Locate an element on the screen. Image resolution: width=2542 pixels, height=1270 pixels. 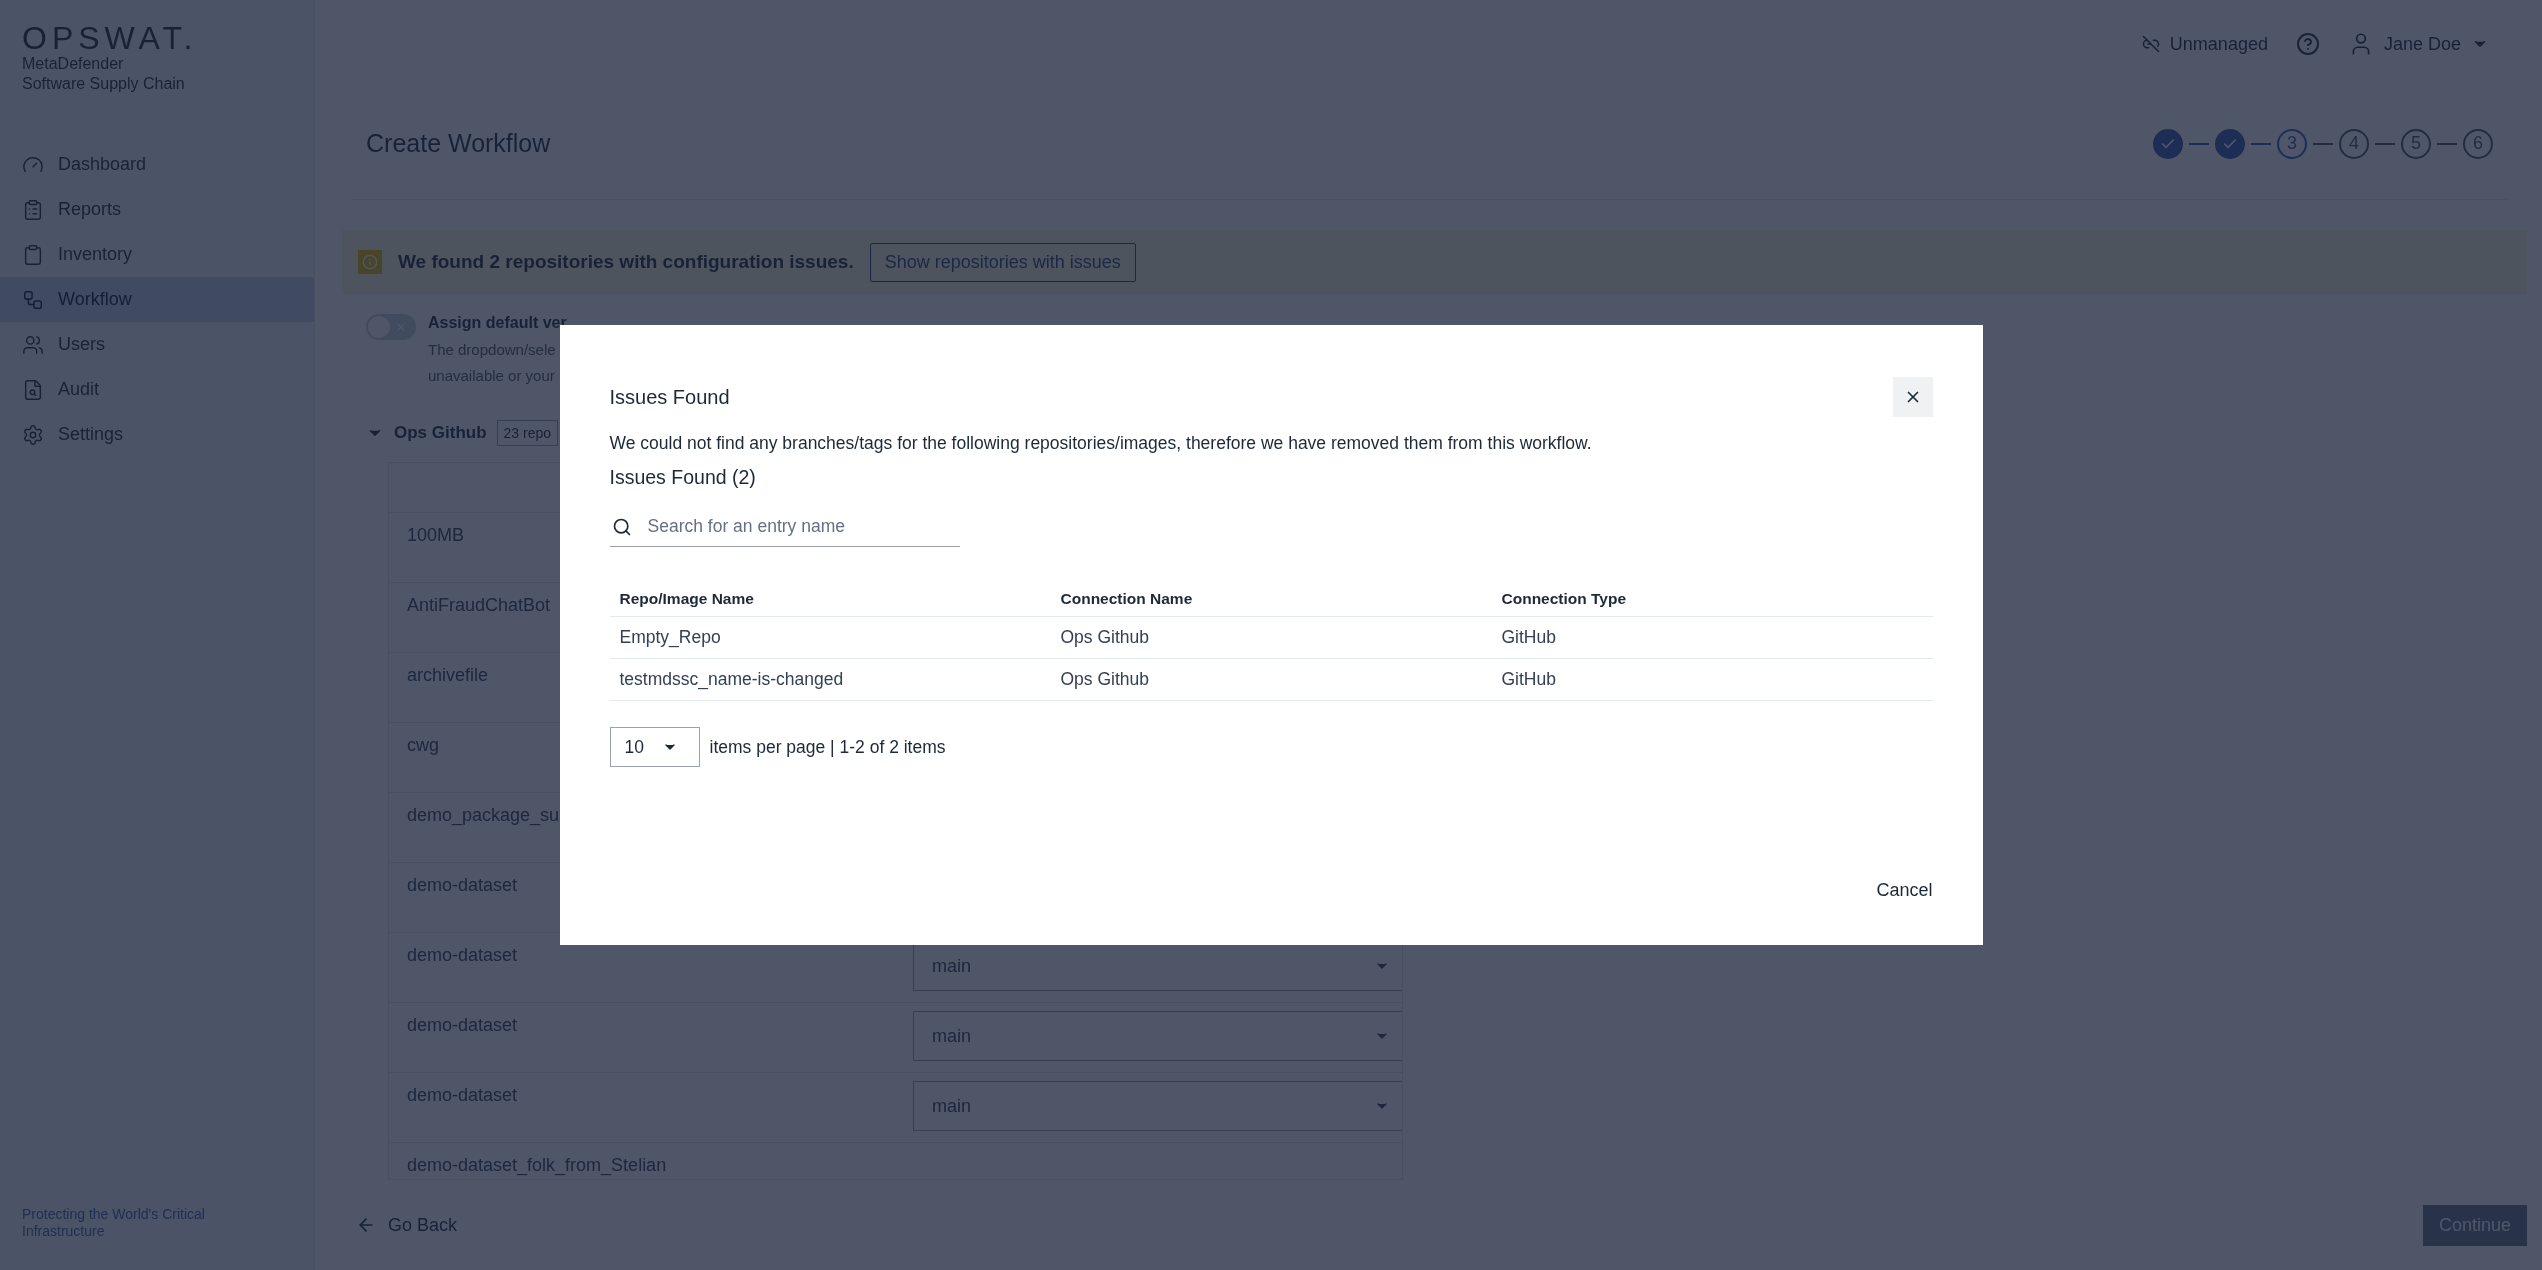
search-icon is located at coordinates (621, 526).